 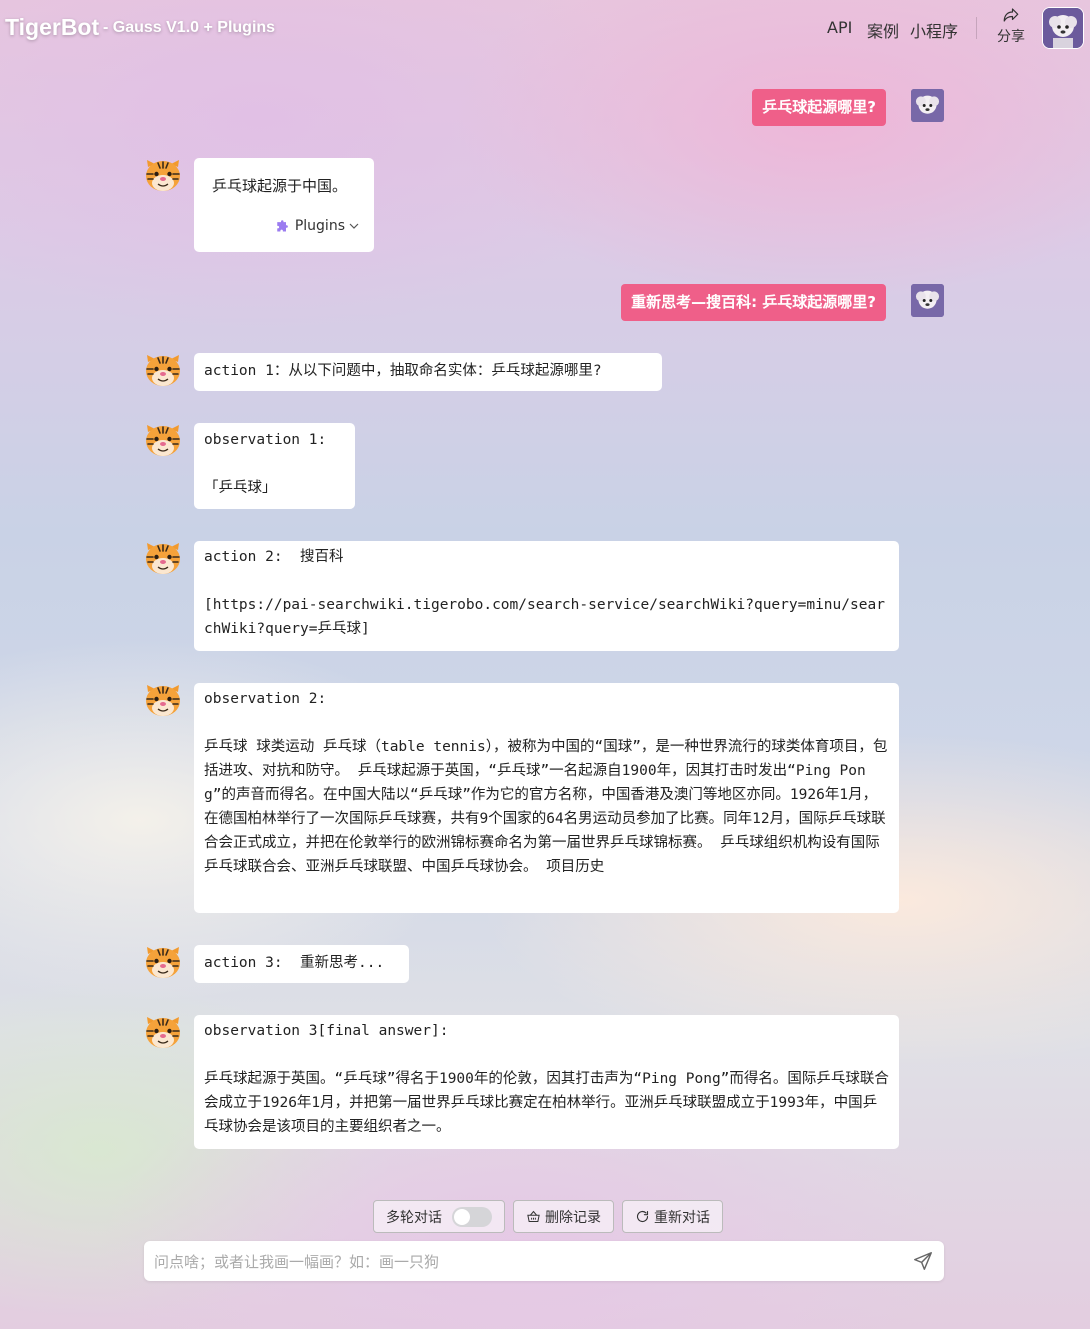 I want to click on user-bubble: 乒乓球起源哪里?, so click(x=819, y=107).